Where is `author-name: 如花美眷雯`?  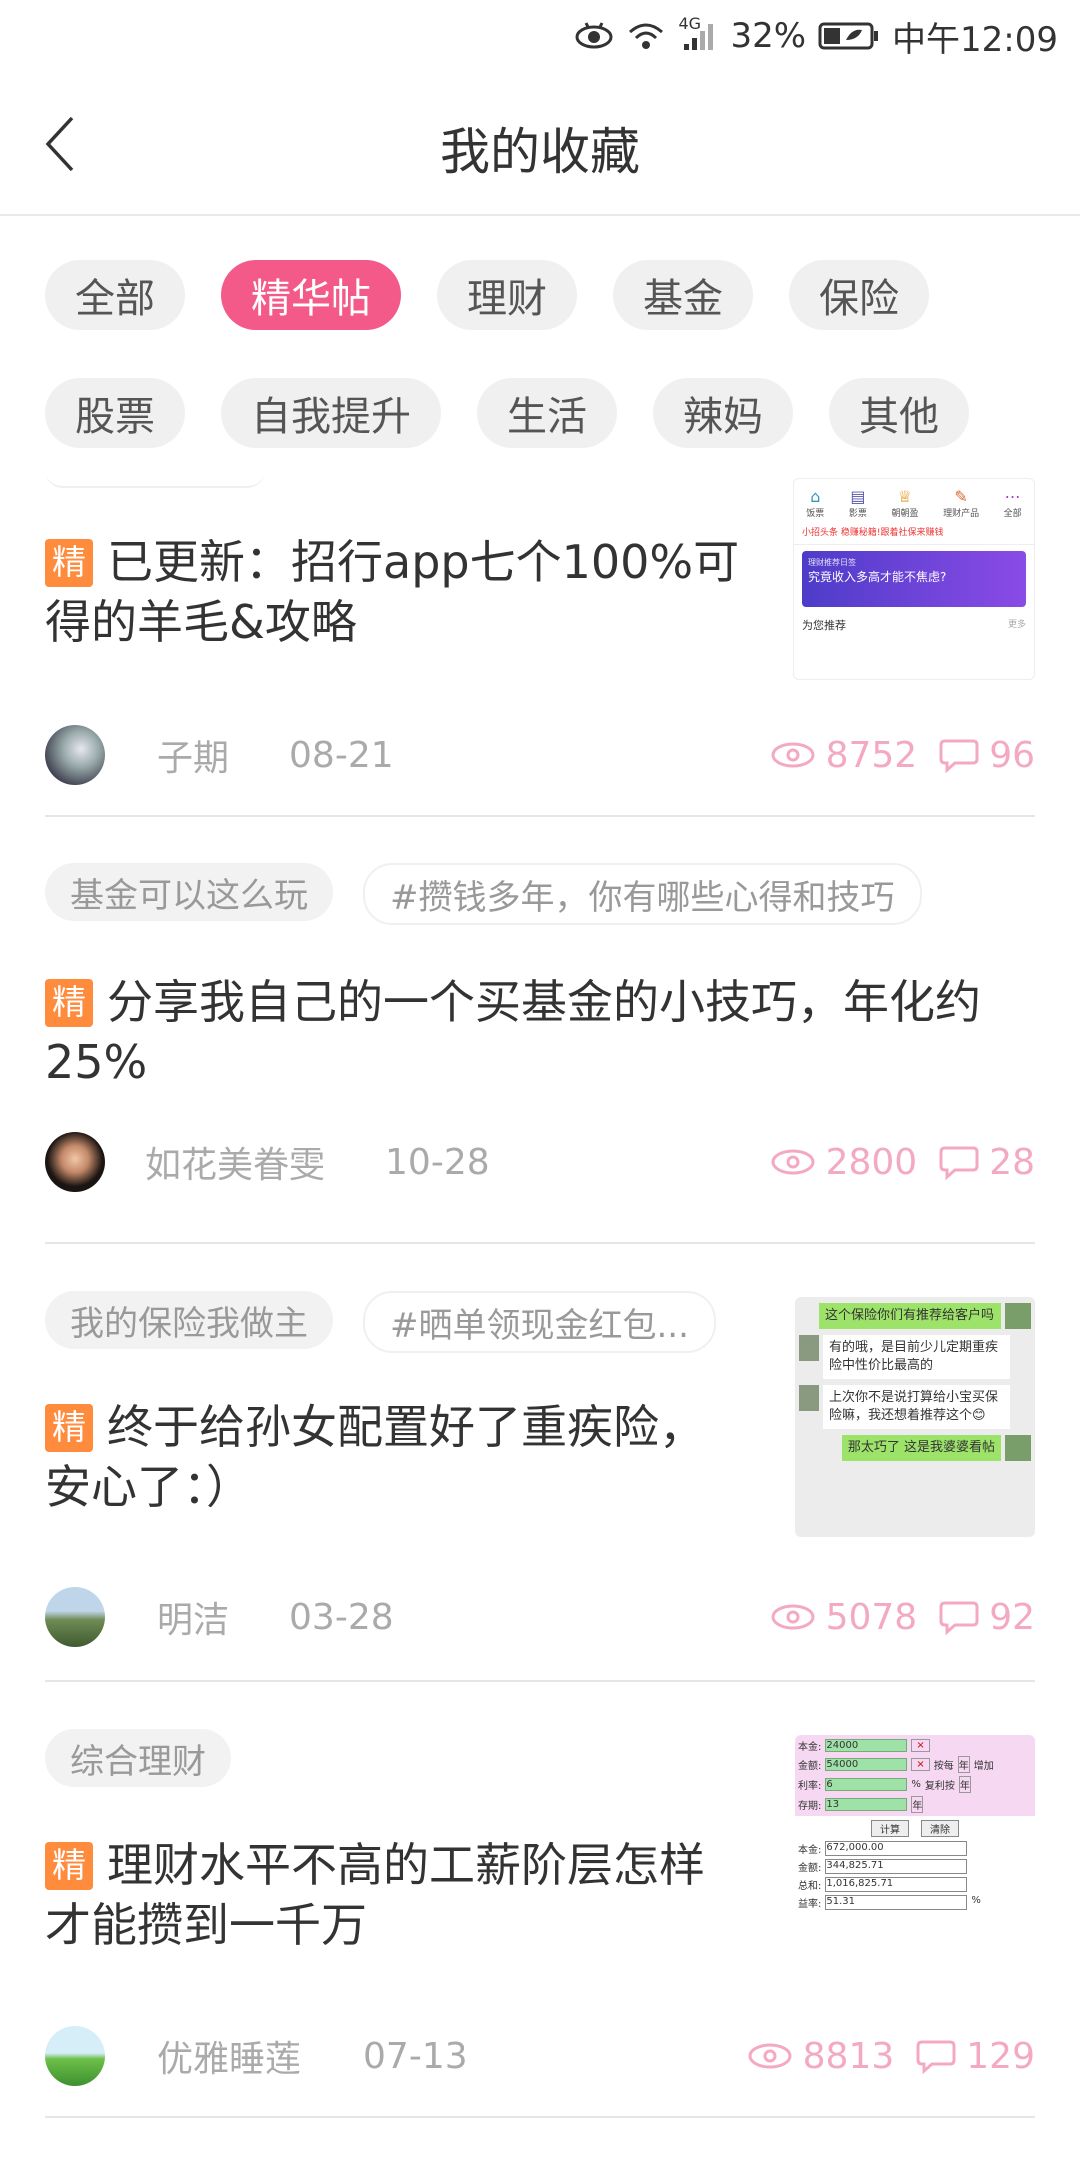 author-name: 如花美眷雯 is located at coordinates (235, 1162).